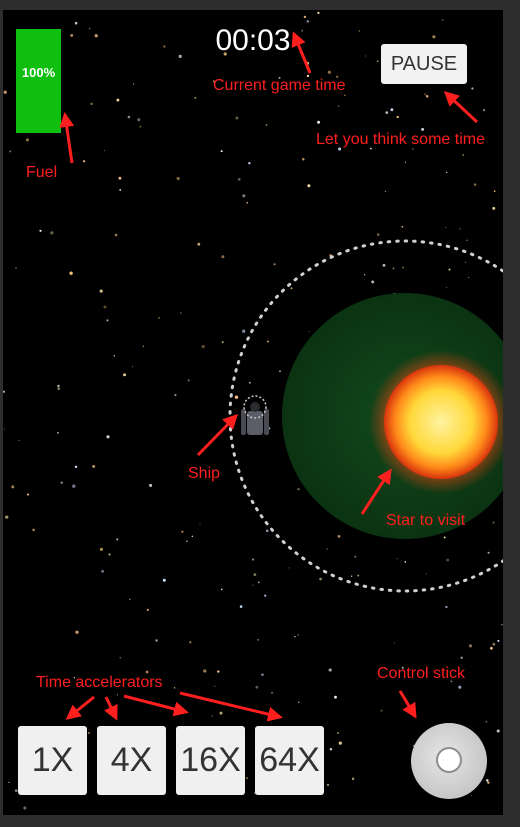  Describe the element at coordinates (99, 682) in the screenshot. I see `annotation-accelerators: Time accelerators` at that location.